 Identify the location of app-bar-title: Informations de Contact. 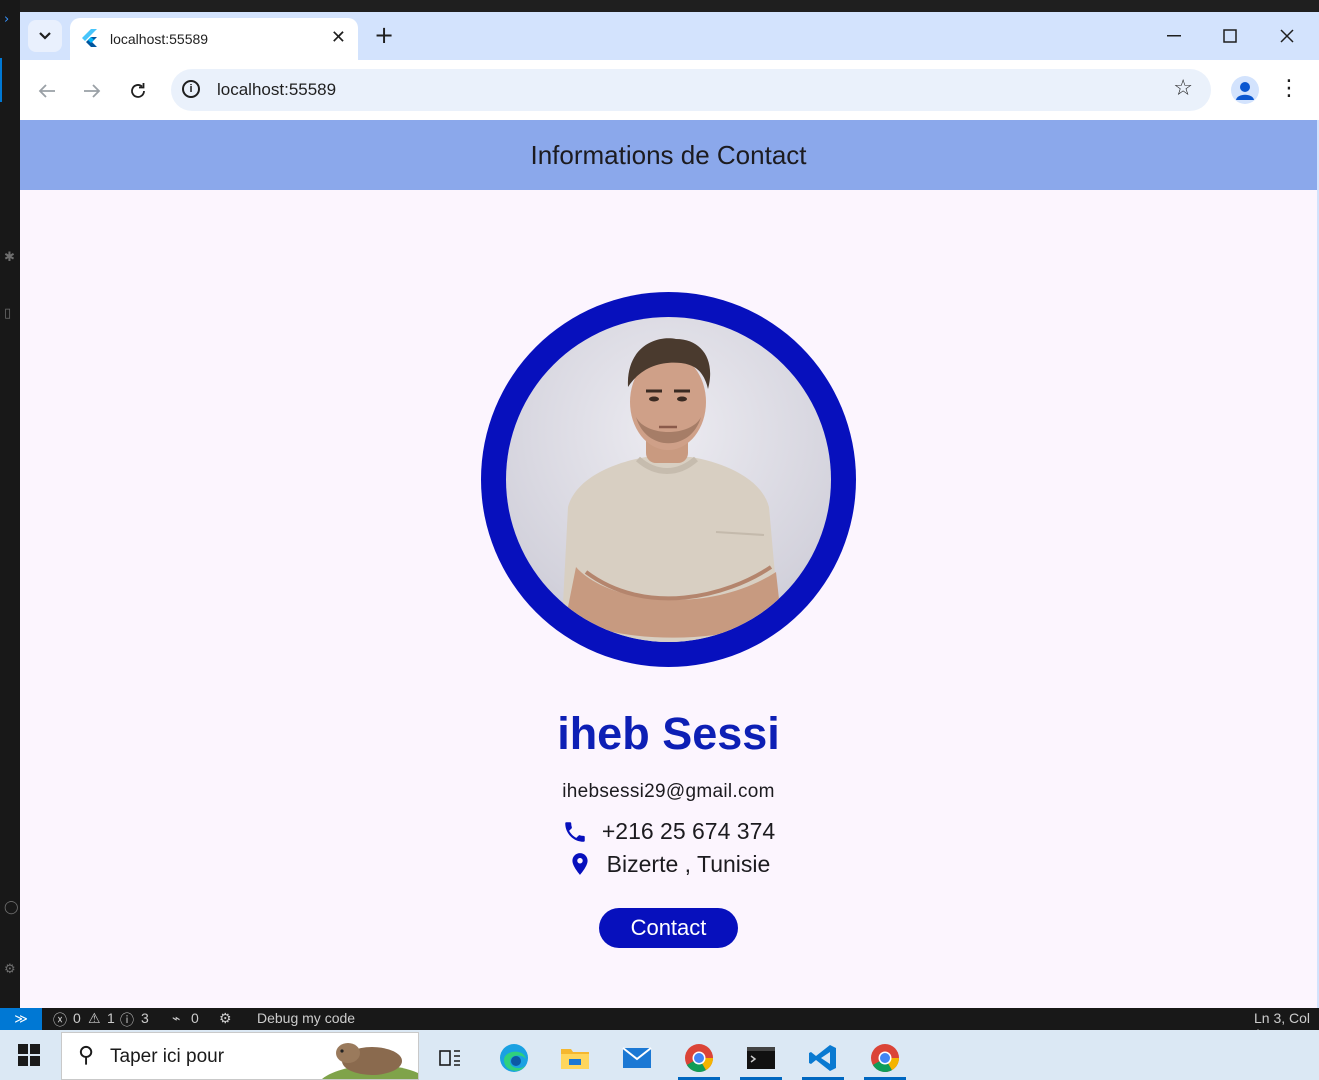
(668, 154).